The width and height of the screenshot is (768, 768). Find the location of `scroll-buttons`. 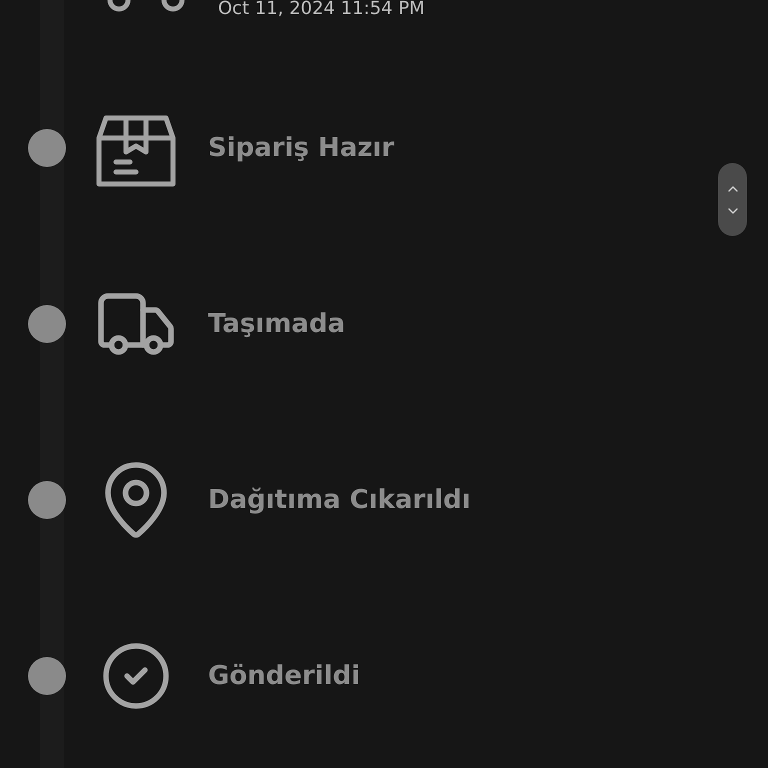

scroll-buttons is located at coordinates (732, 199).